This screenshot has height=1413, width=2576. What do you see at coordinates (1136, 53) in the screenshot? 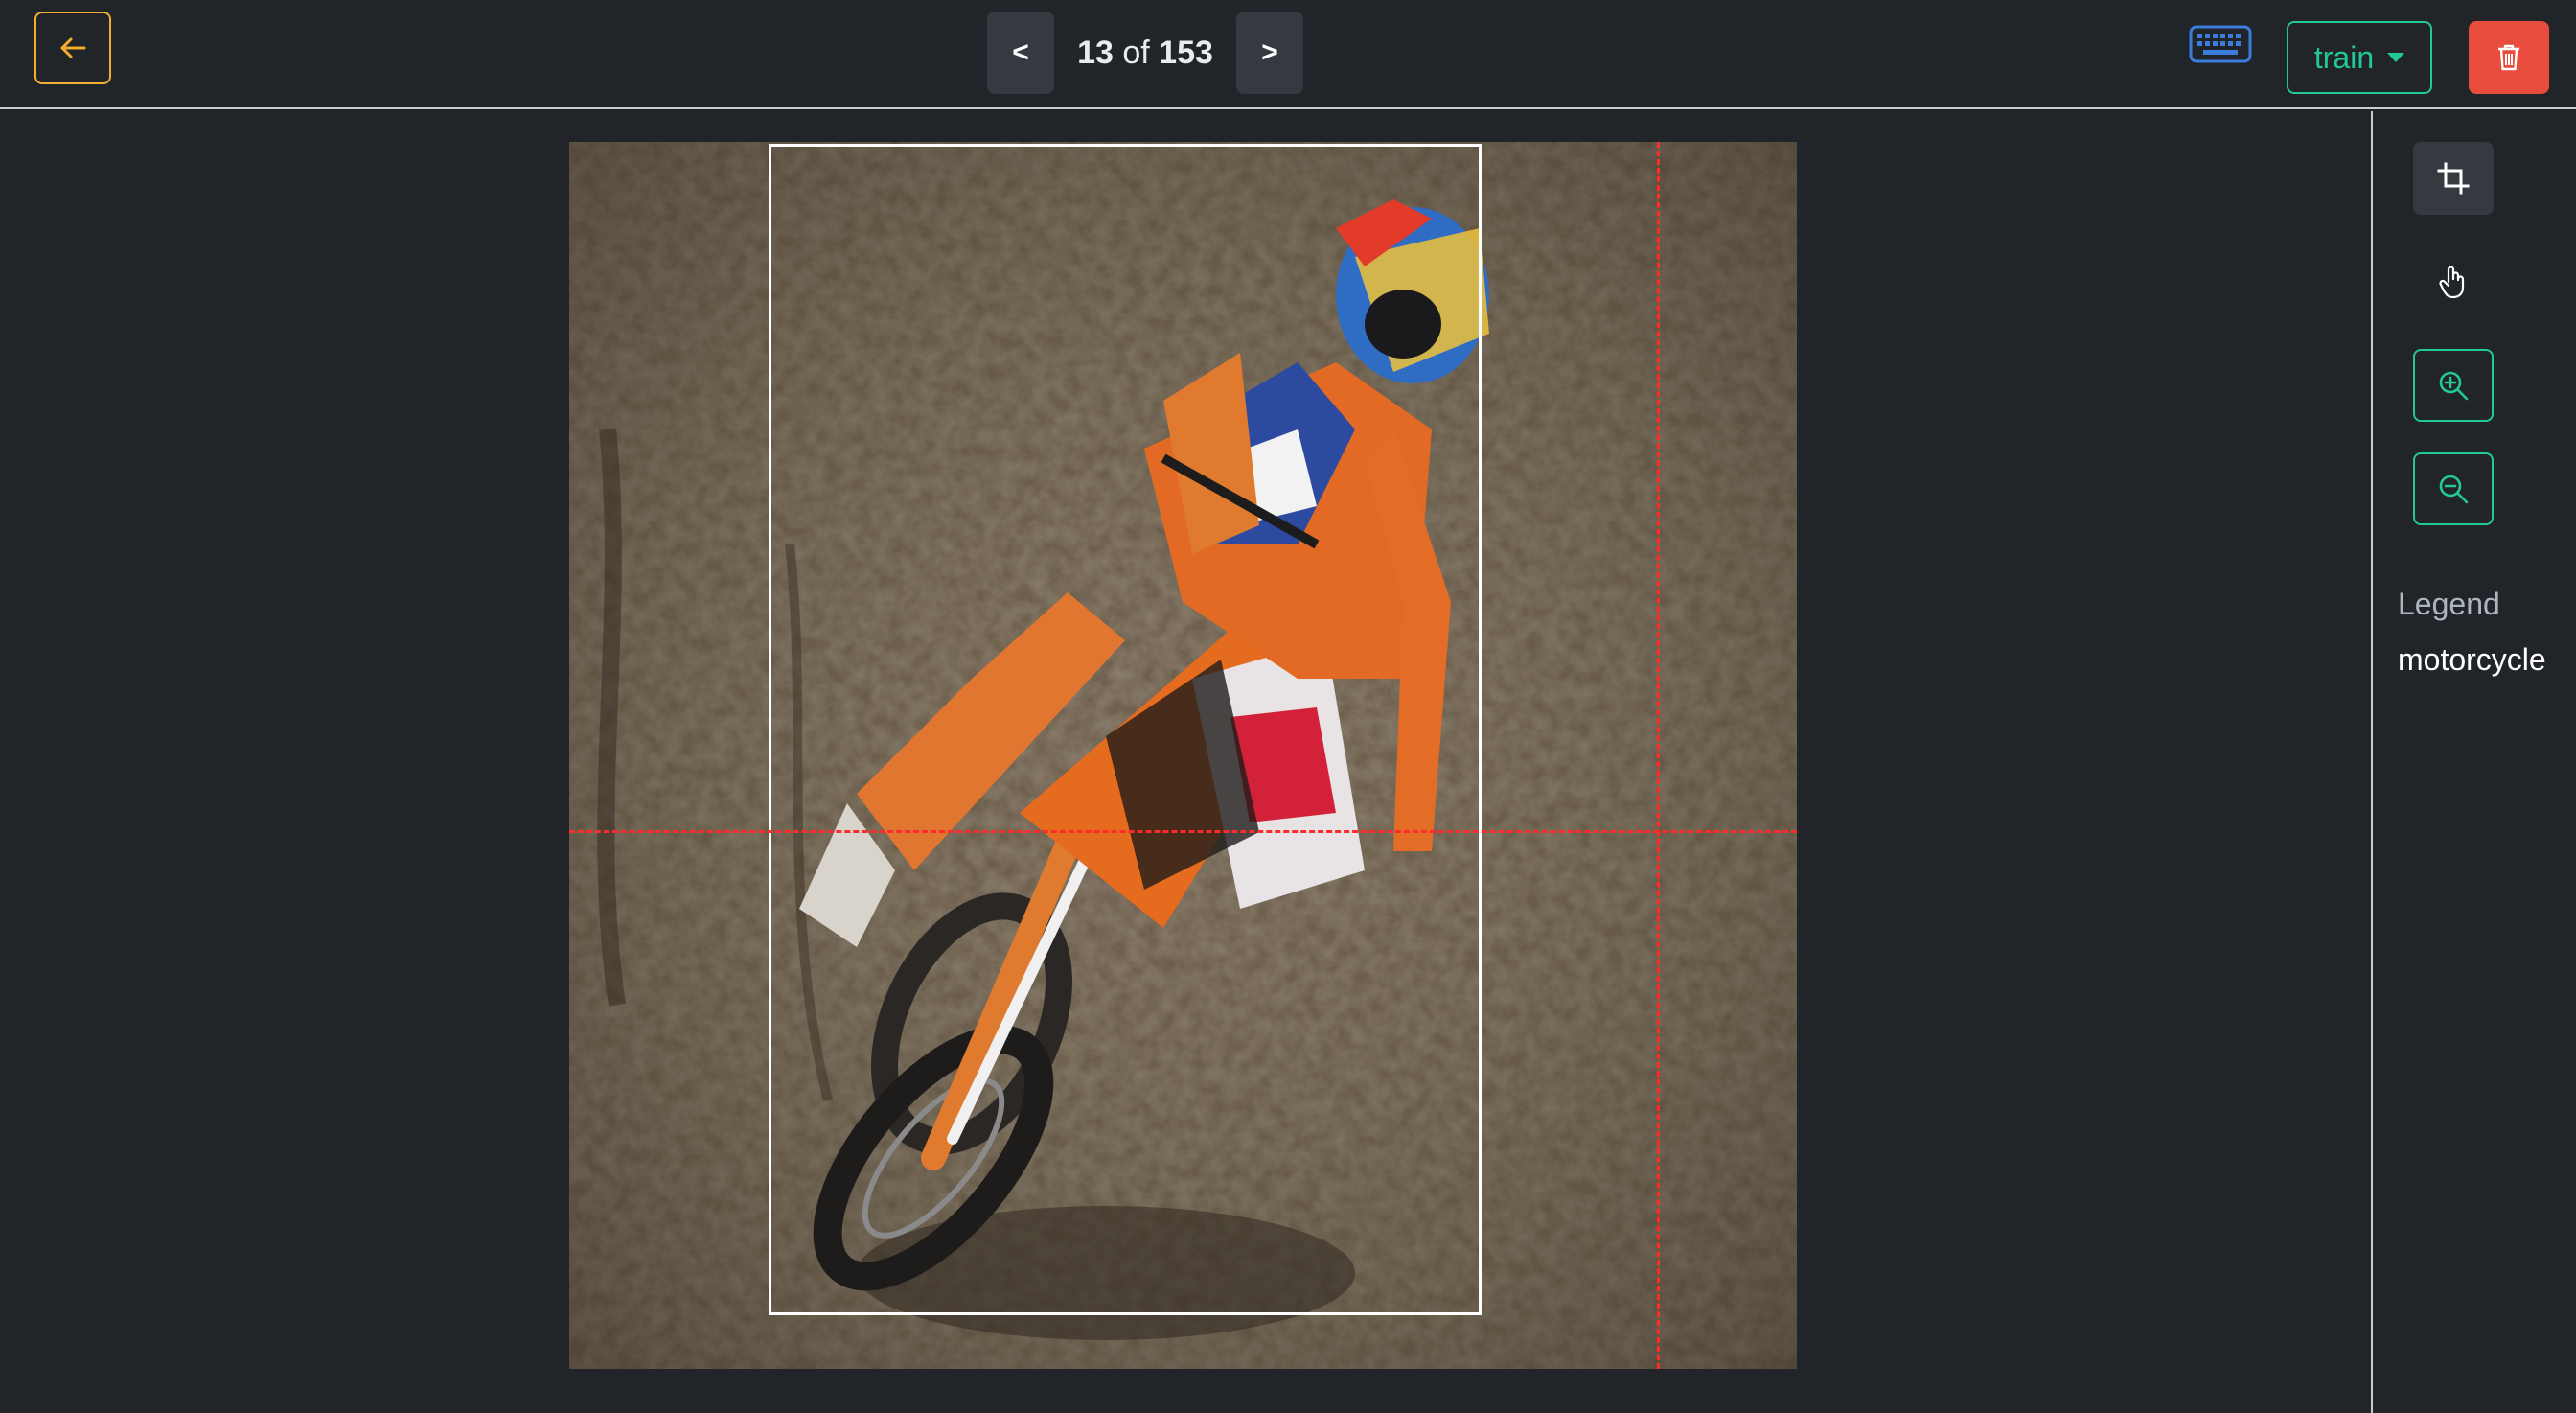
I see `of-label: of` at bounding box center [1136, 53].